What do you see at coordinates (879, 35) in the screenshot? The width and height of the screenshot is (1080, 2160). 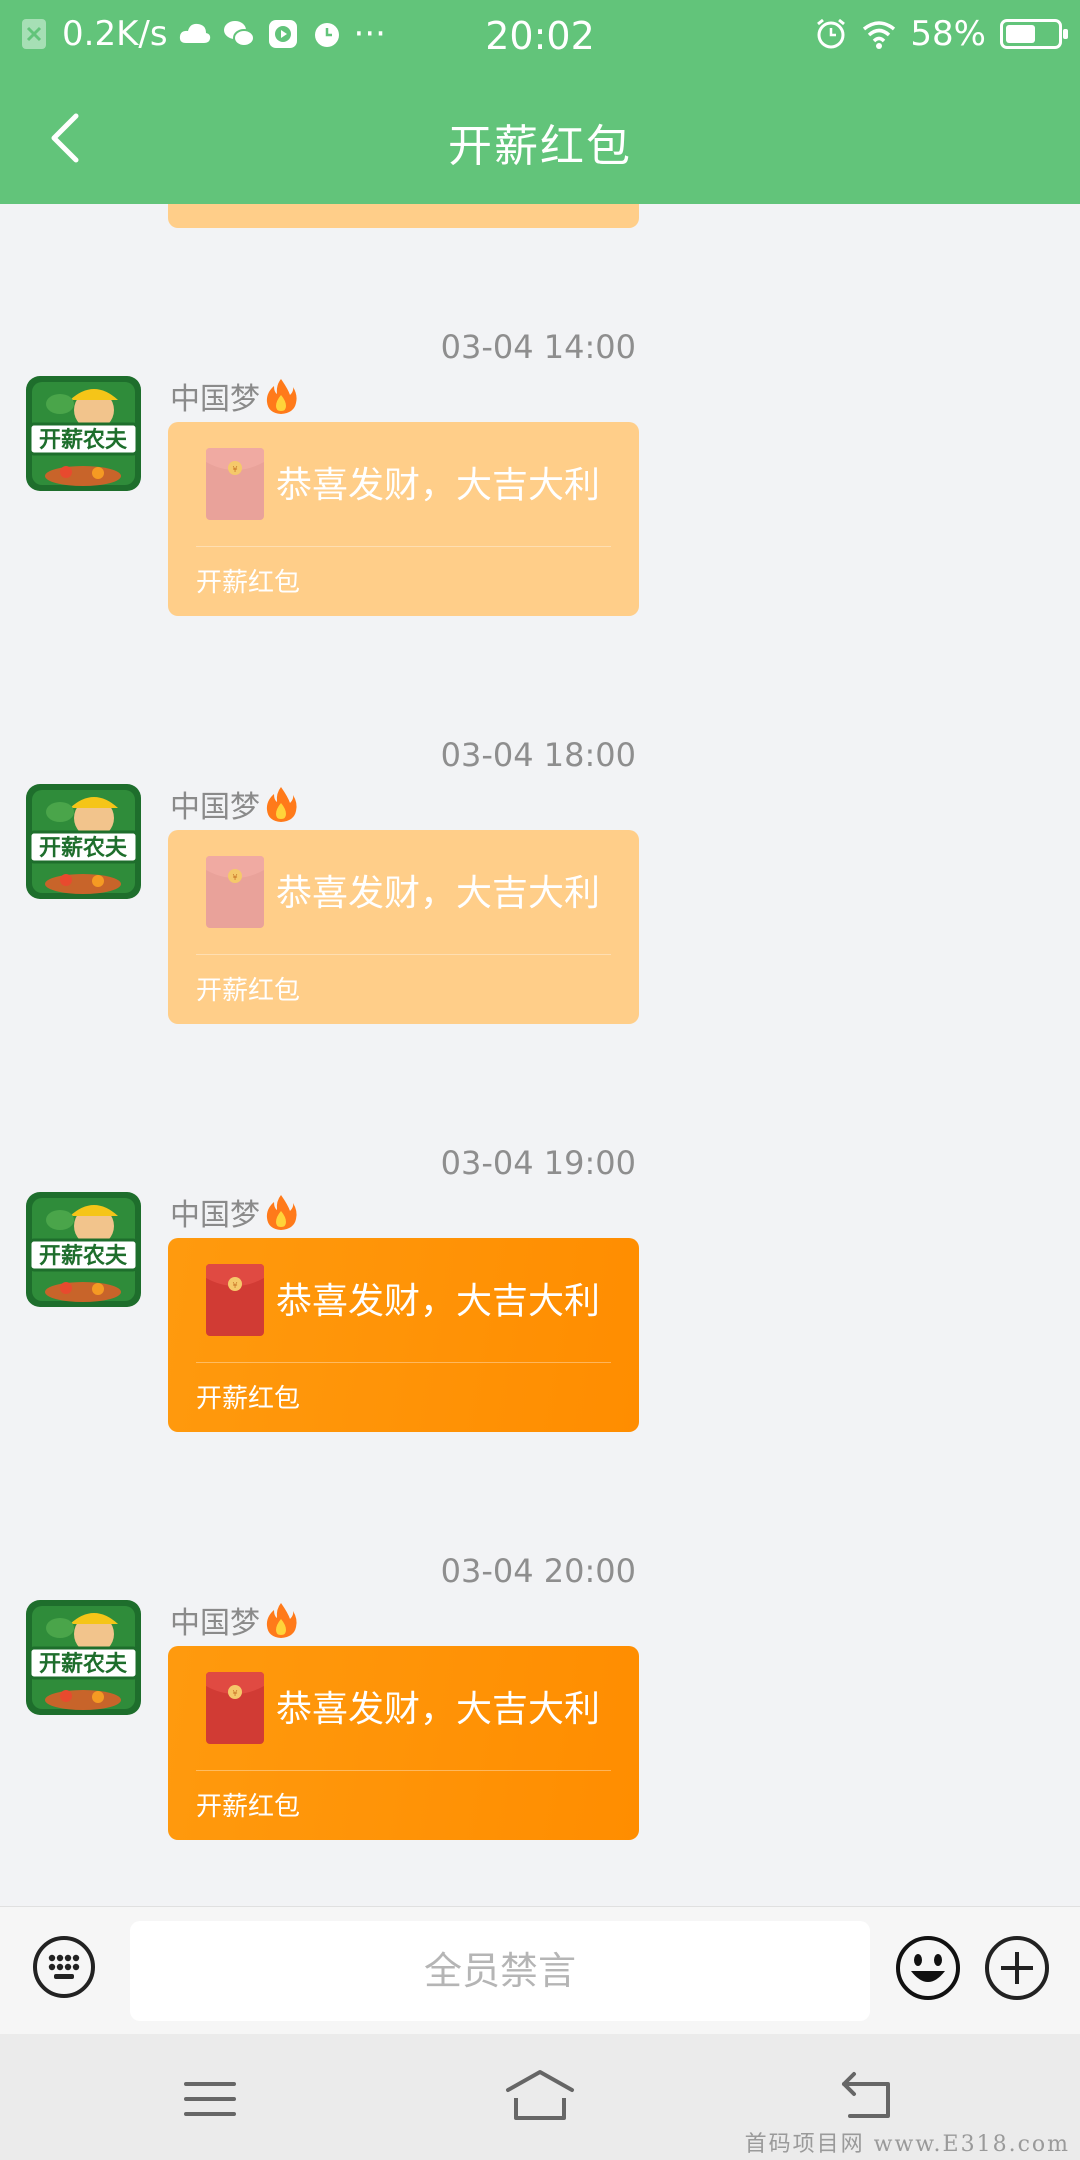 I see `wifi-icon` at bounding box center [879, 35].